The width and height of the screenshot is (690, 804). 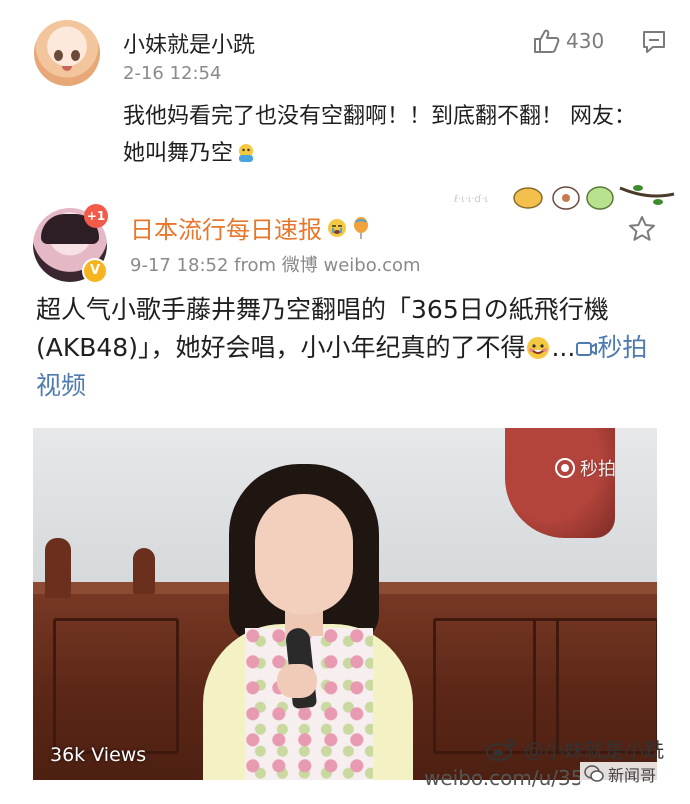 I want to click on commenter-avatar, so click(x=67, y=53).